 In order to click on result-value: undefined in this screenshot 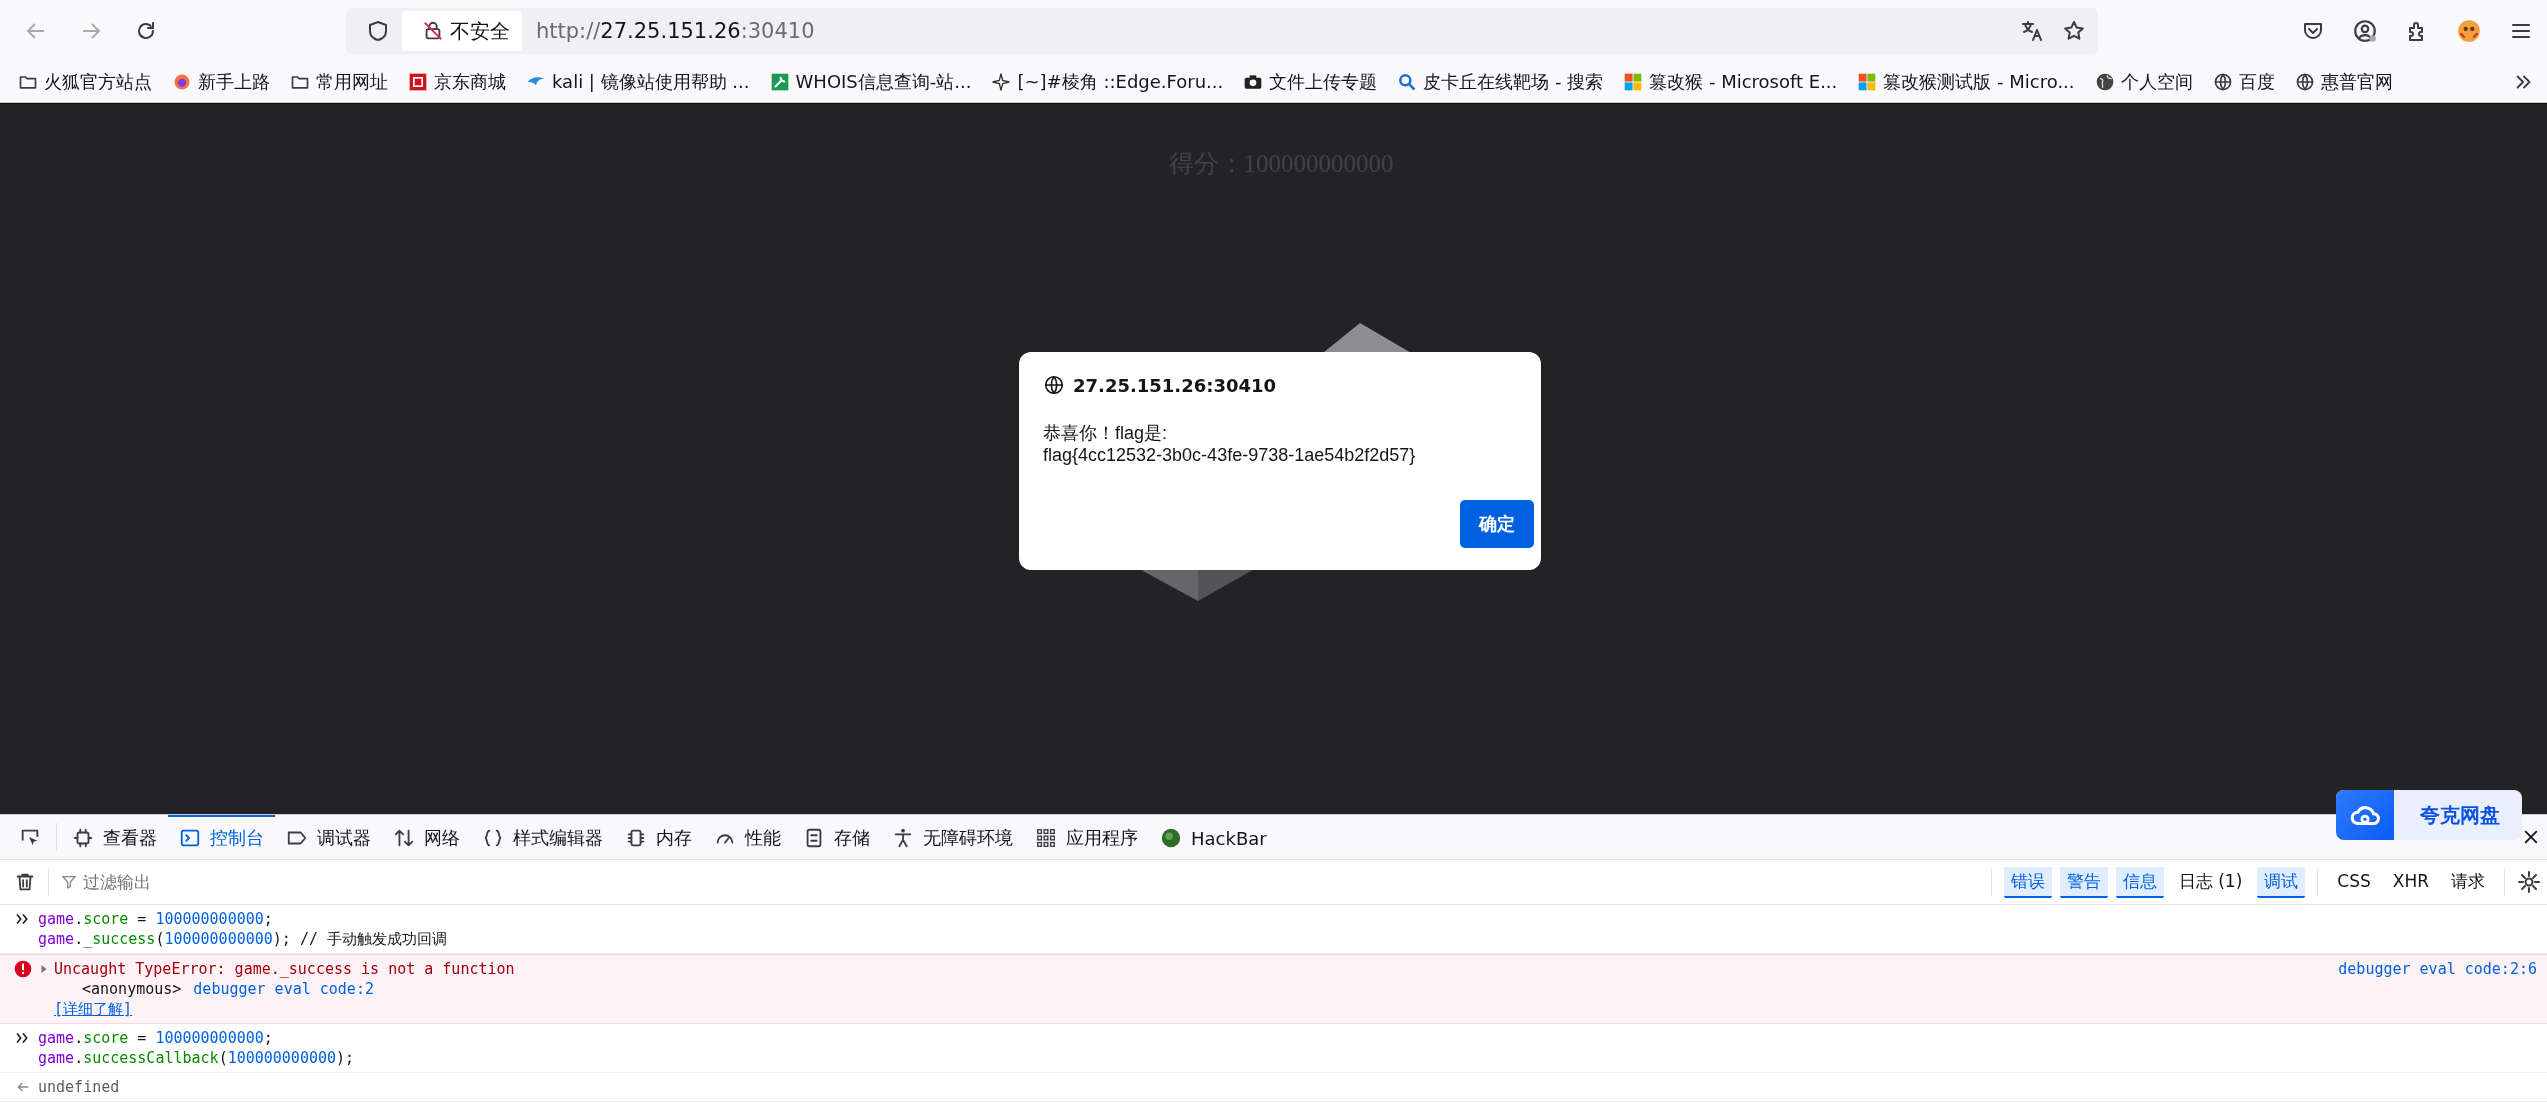, I will do `click(79, 1087)`.